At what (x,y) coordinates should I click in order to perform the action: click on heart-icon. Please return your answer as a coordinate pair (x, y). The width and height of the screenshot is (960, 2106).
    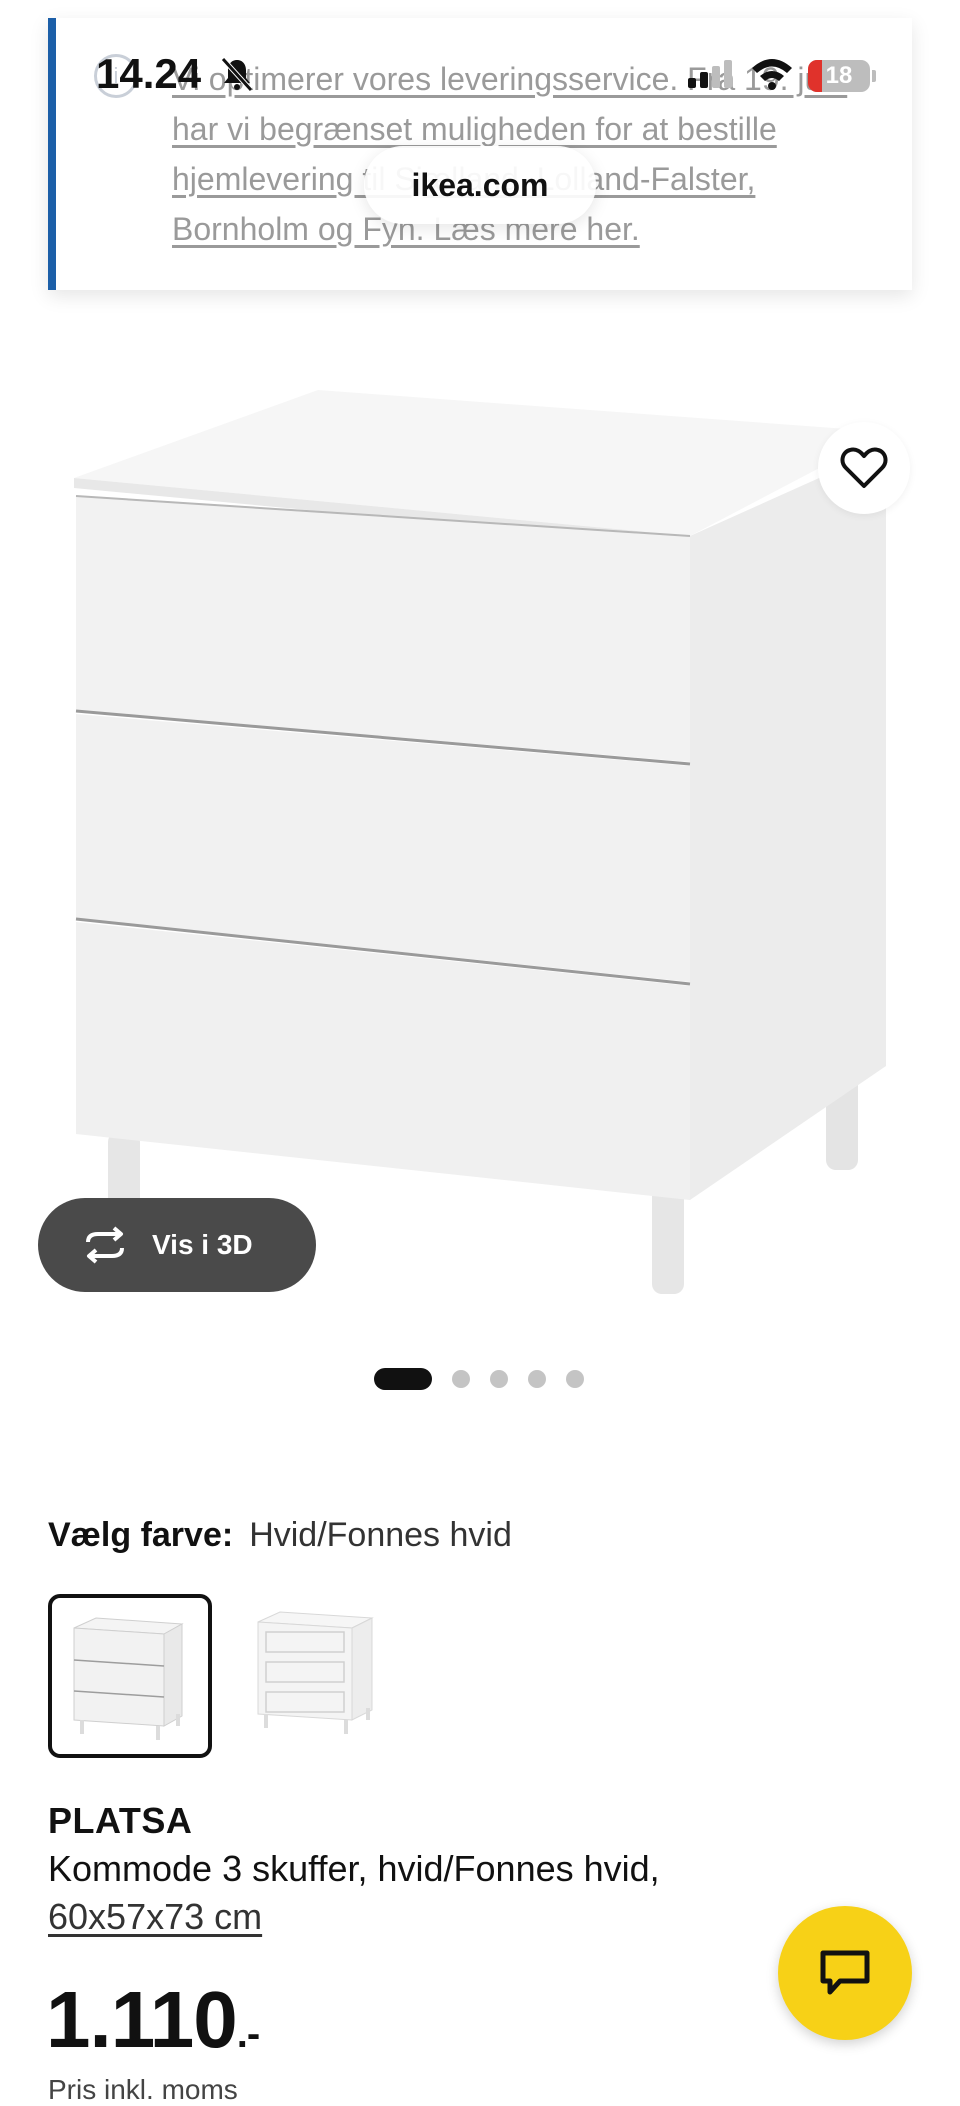
    Looking at the image, I should click on (864, 467).